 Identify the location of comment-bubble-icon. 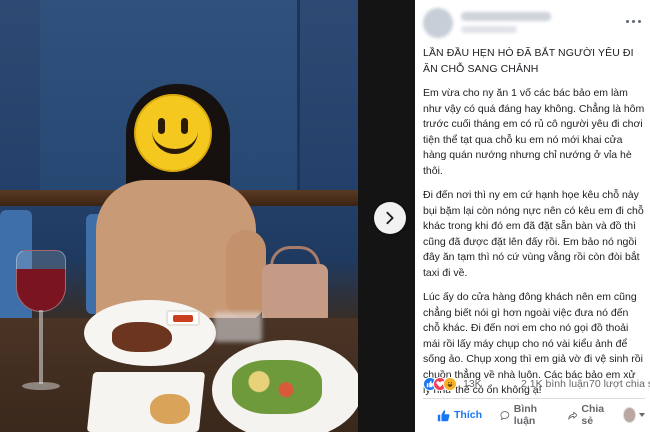
(505, 415).